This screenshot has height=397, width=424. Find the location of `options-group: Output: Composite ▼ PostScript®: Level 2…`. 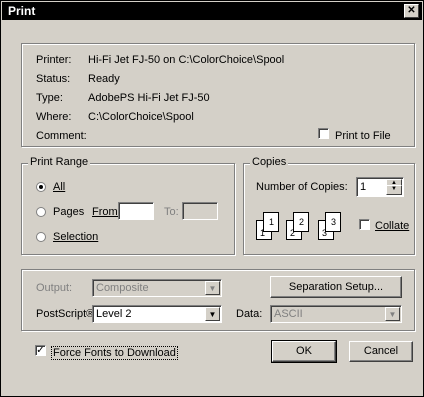

options-group: Output: Composite ▼ PostScript®: Level 2… is located at coordinates (218, 300).